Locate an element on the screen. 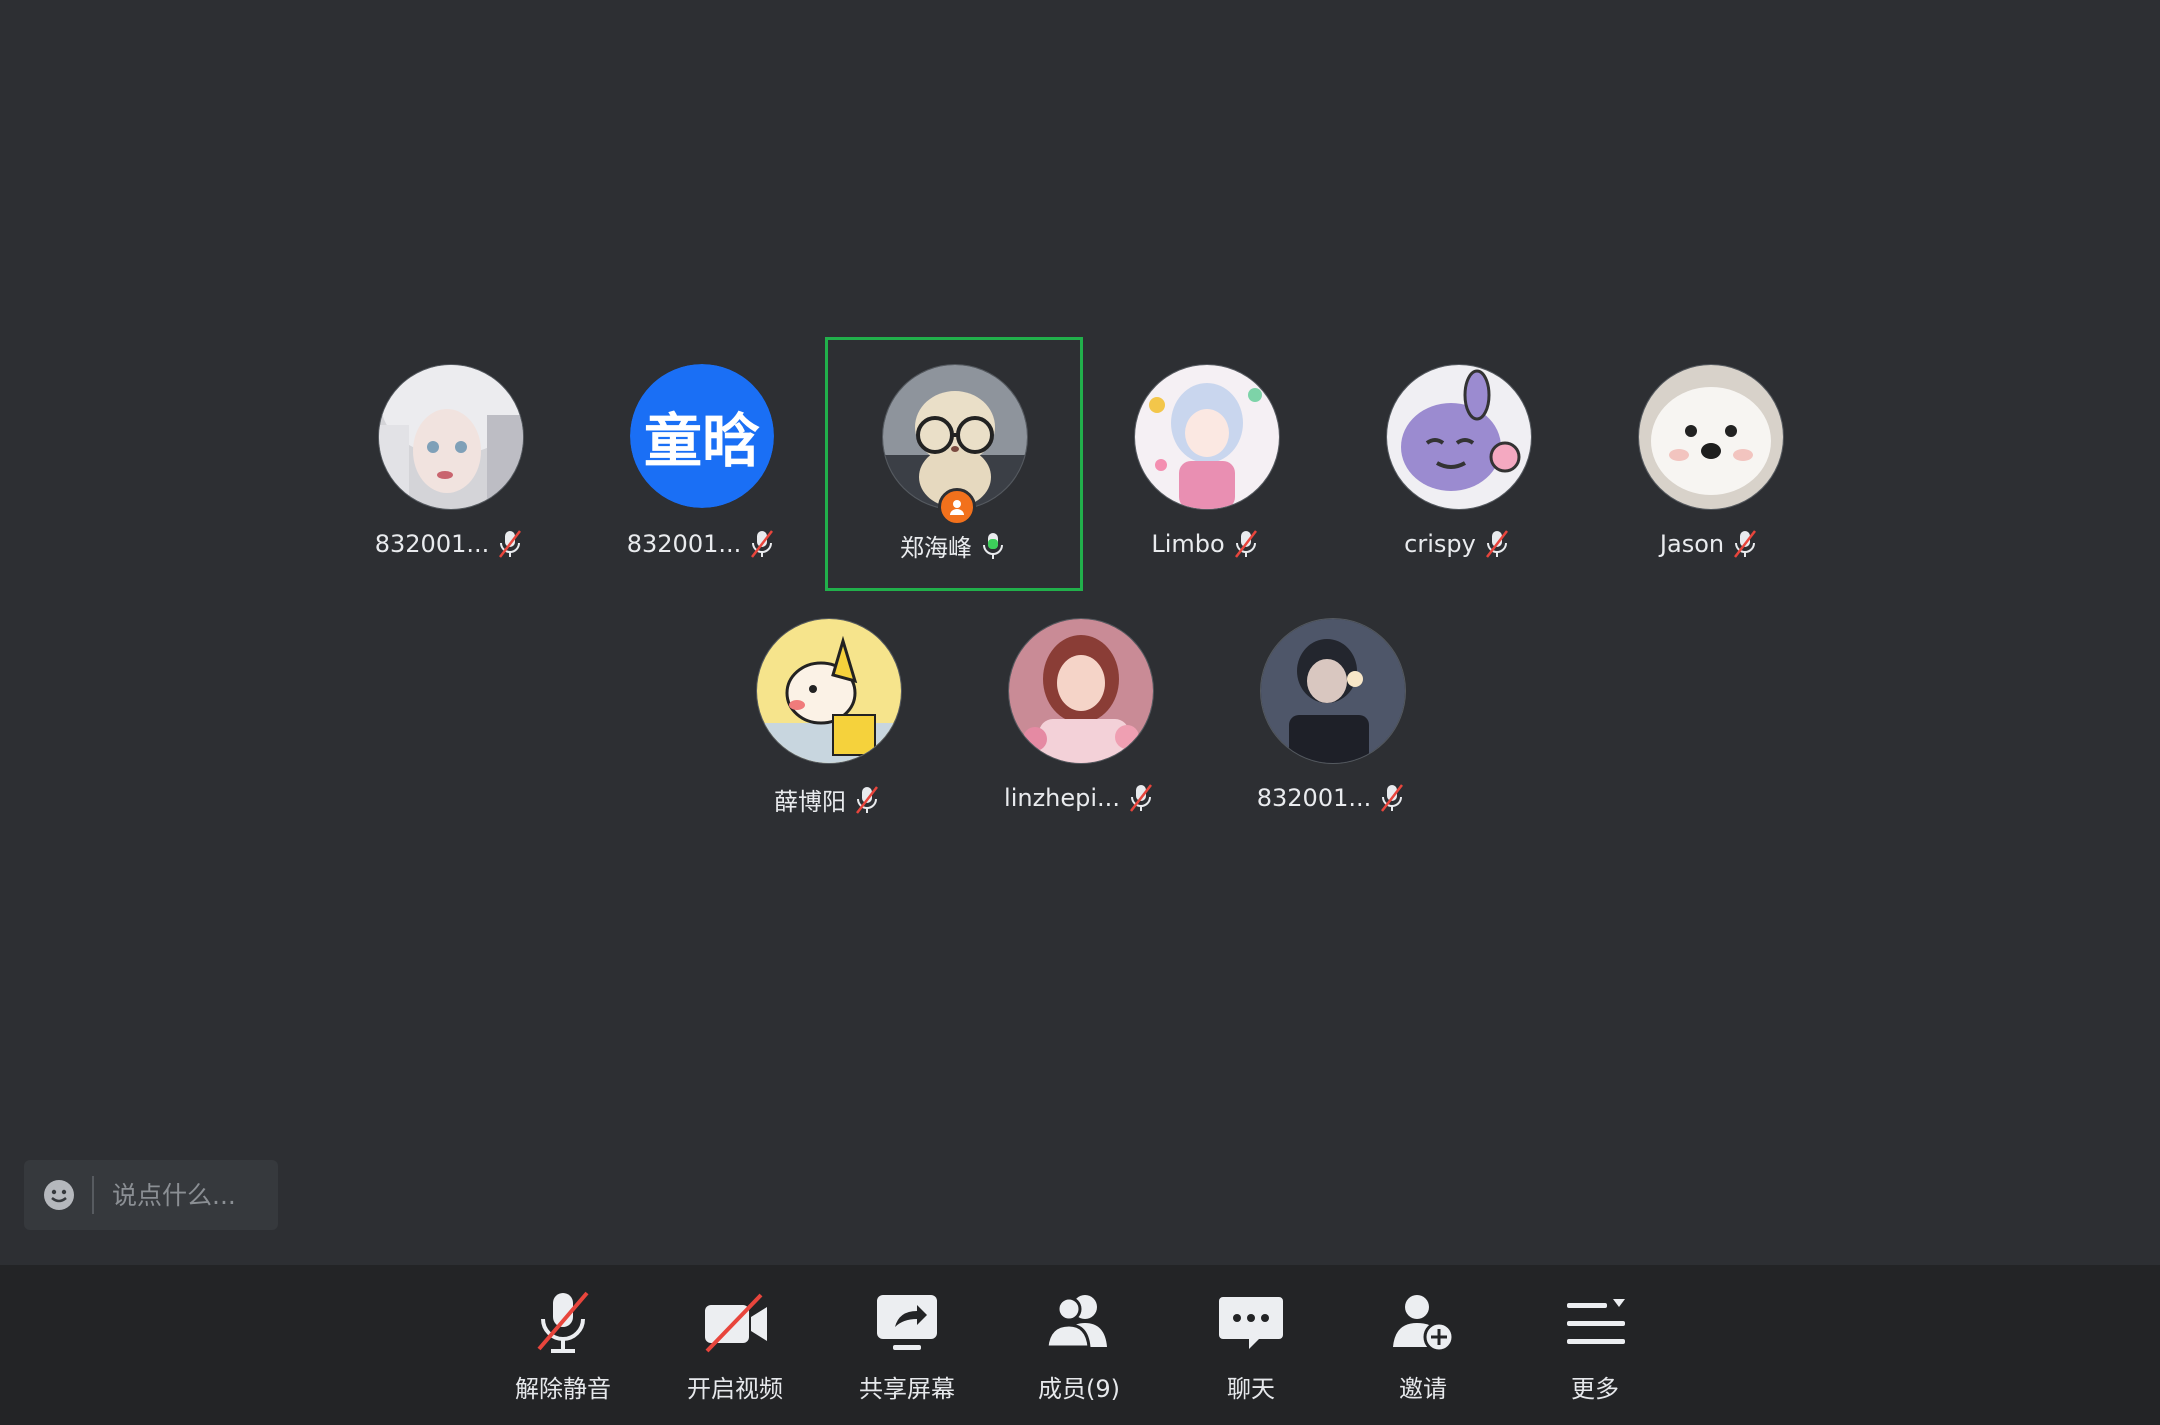 This screenshot has width=2160, height=1425. chat-input-box is located at coordinates (151, 1195).